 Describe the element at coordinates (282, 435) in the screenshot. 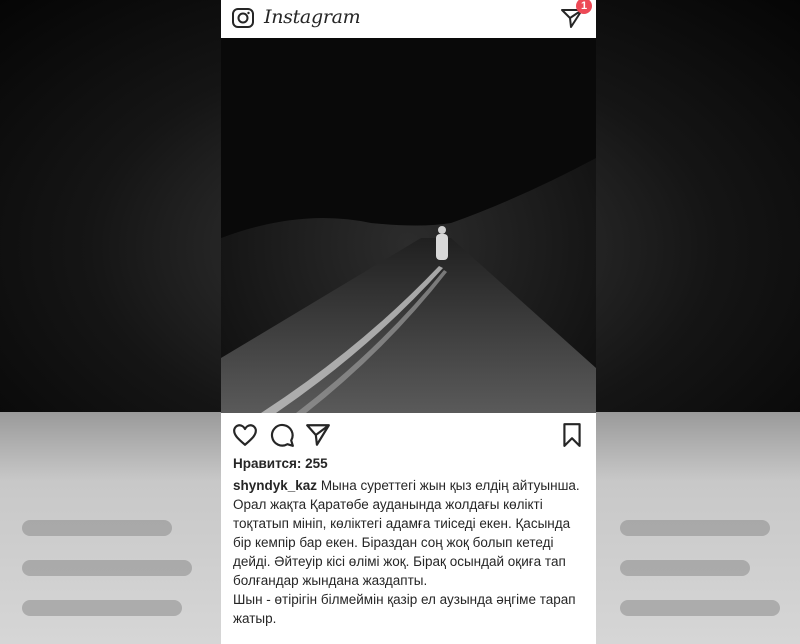

I see `comment-icon` at that location.